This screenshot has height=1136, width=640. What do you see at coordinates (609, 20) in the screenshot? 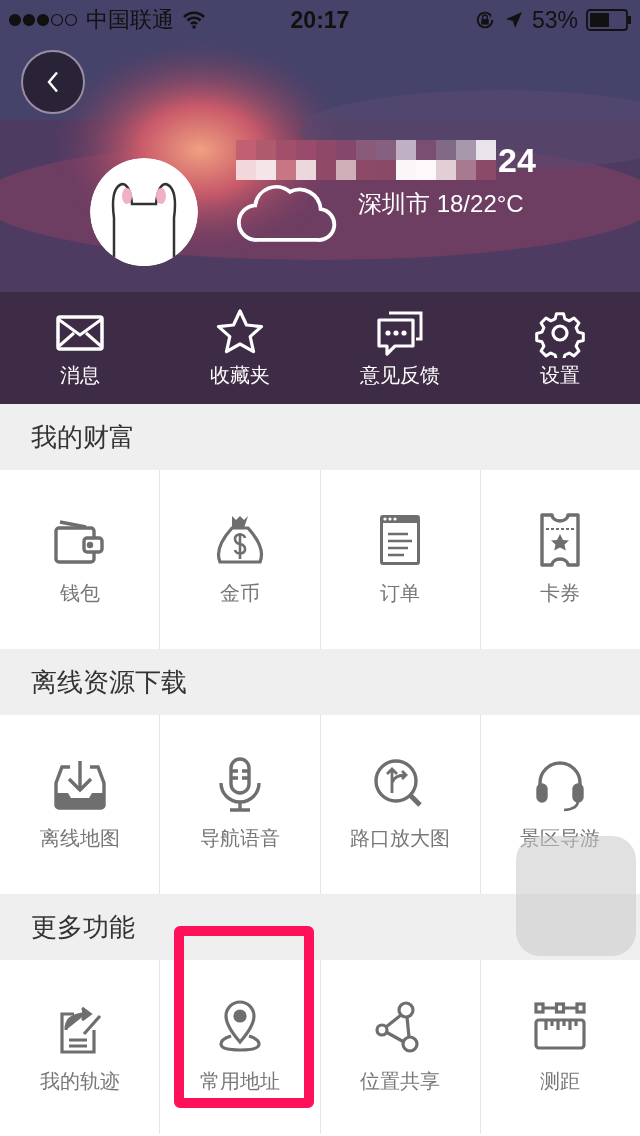
I see `battery-icon` at bounding box center [609, 20].